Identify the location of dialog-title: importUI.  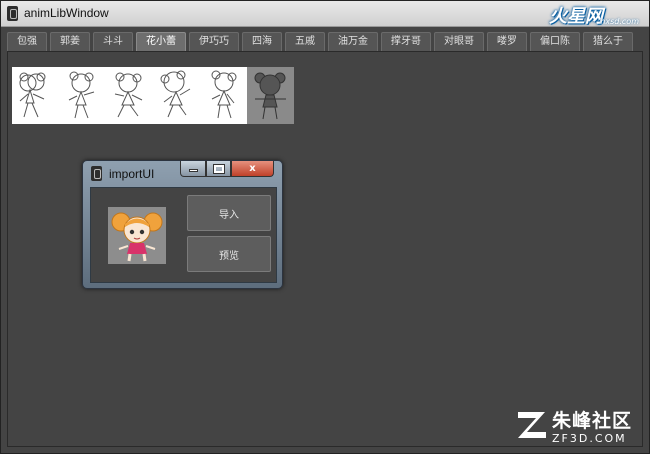
(132, 174).